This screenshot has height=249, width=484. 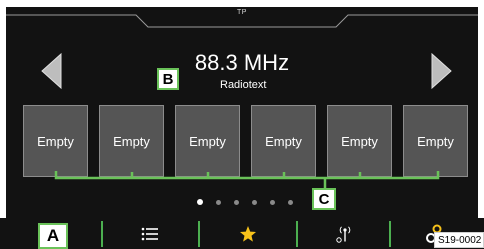 What do you see at coordinates (459, 240) in the screenshot?
I see `figure-code: S19-0002` at bounding box center [459, 240].